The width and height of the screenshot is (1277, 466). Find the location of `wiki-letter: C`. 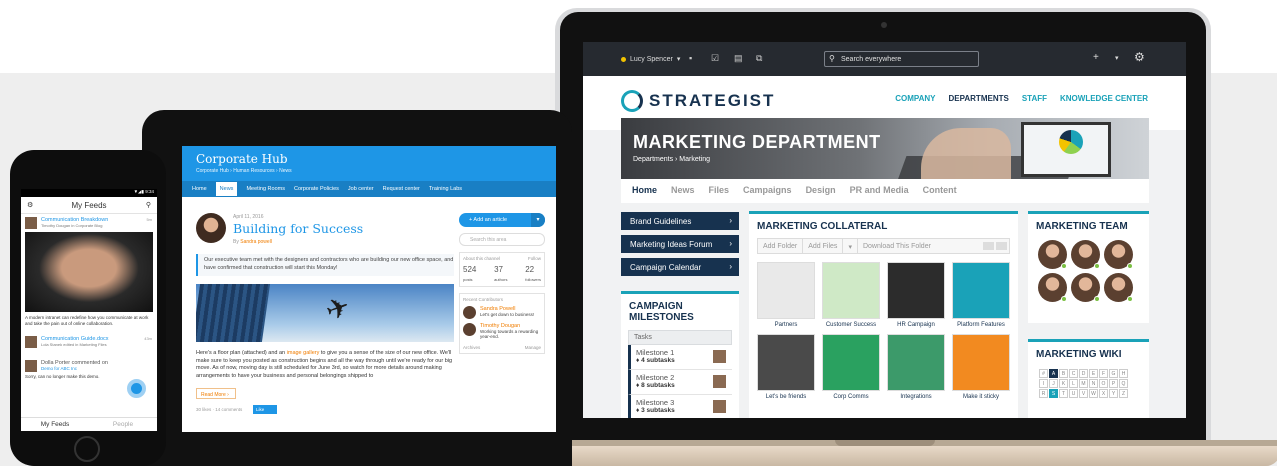

wiki-letter: C is located at coordinates (1073, 373).